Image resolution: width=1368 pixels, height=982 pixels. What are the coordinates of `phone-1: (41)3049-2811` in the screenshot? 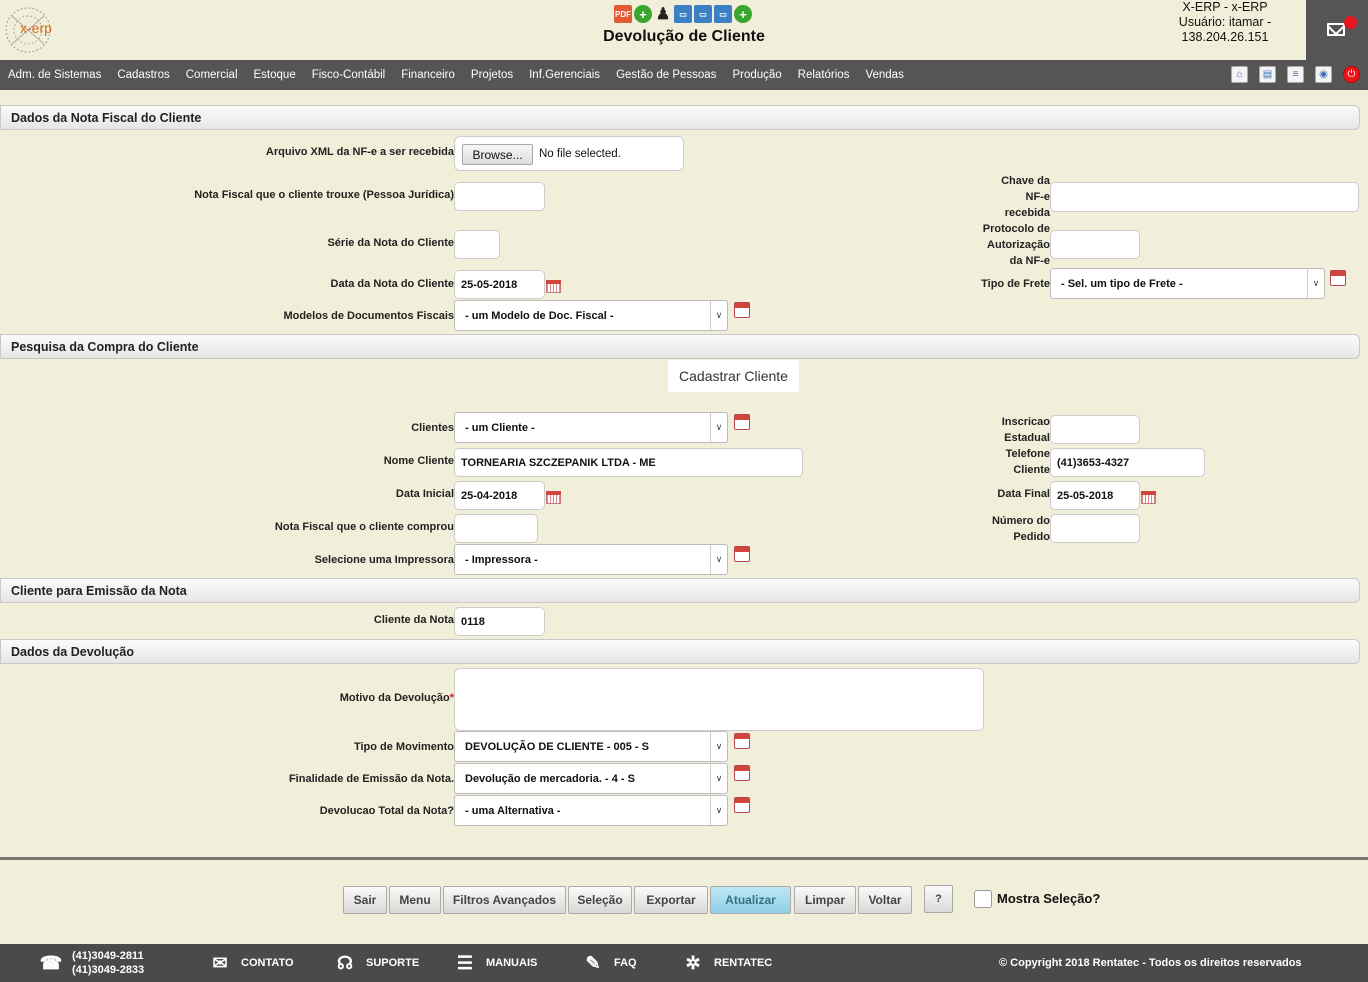 It's located at (108, 956).